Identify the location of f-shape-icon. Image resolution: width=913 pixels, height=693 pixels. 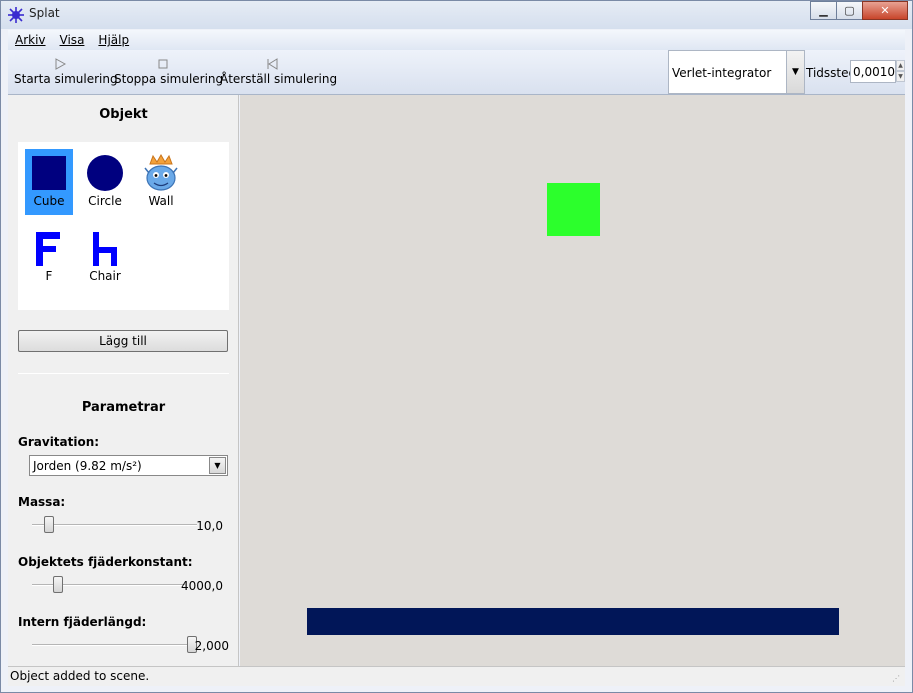
(48, 249).